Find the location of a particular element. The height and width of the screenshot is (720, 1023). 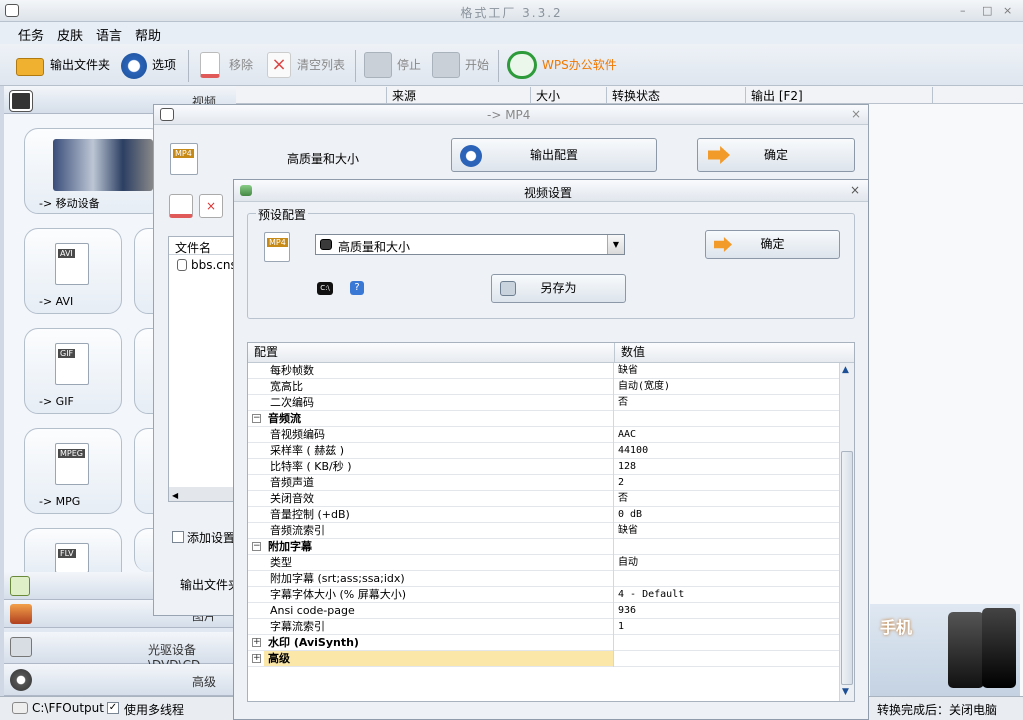

flv-file-icon: FLV is located at coordinates (72, 558).